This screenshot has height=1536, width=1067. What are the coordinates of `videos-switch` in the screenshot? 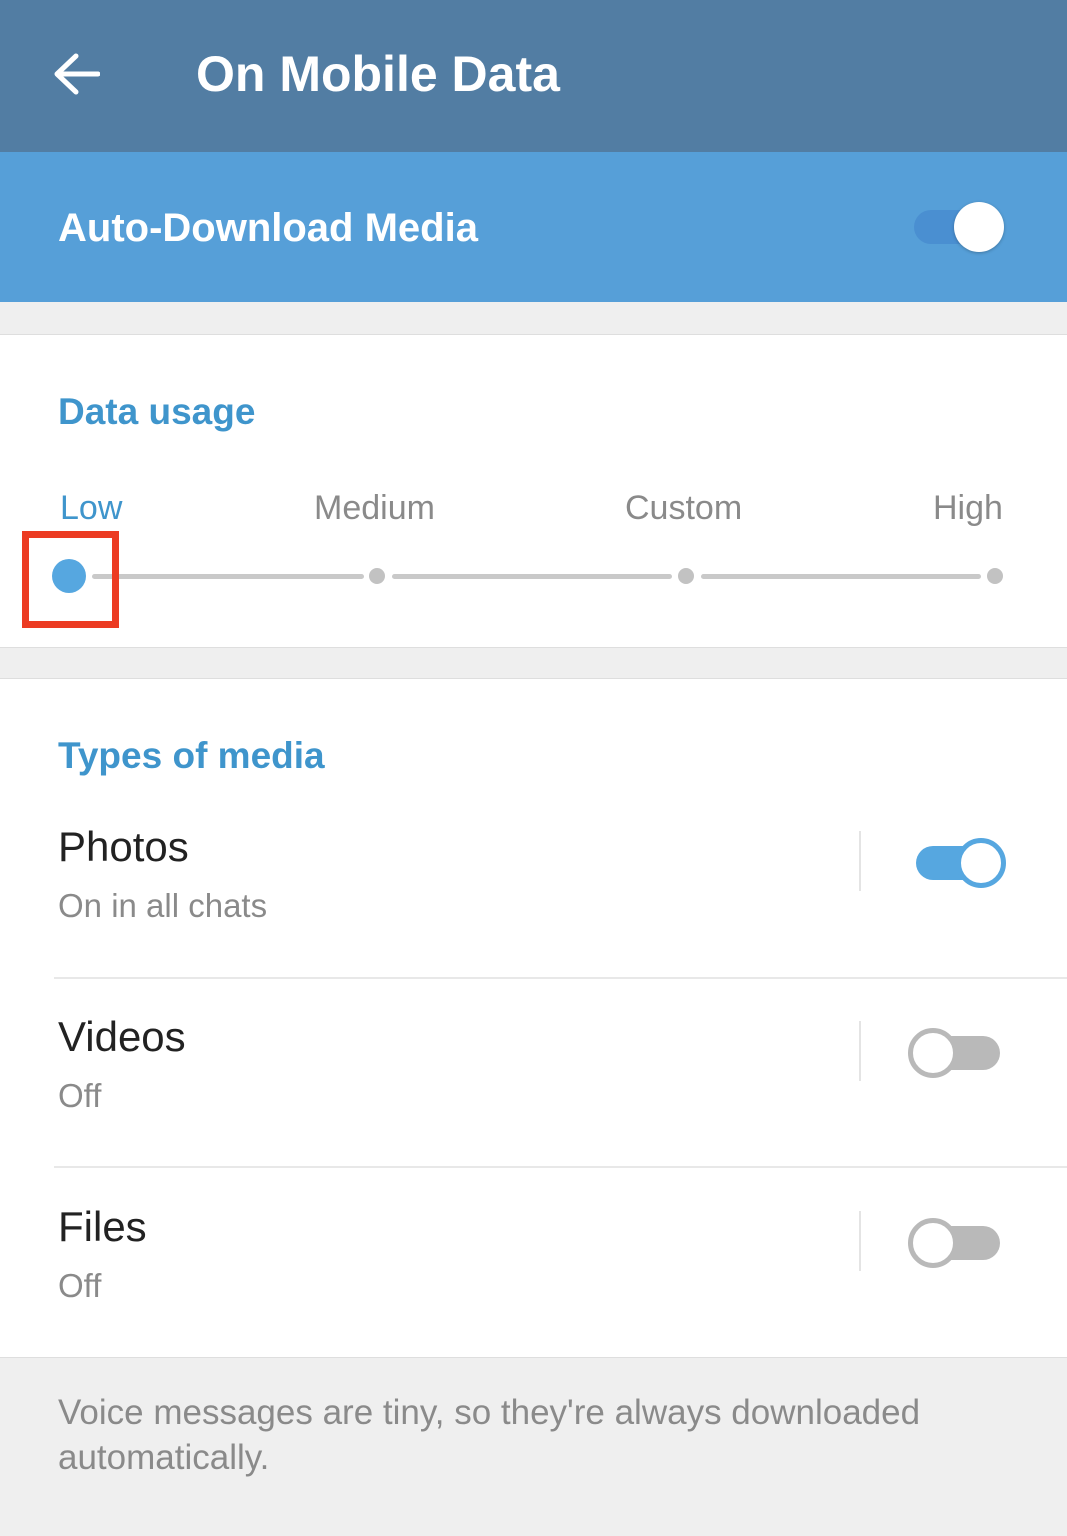 It's located at (958, 1053).